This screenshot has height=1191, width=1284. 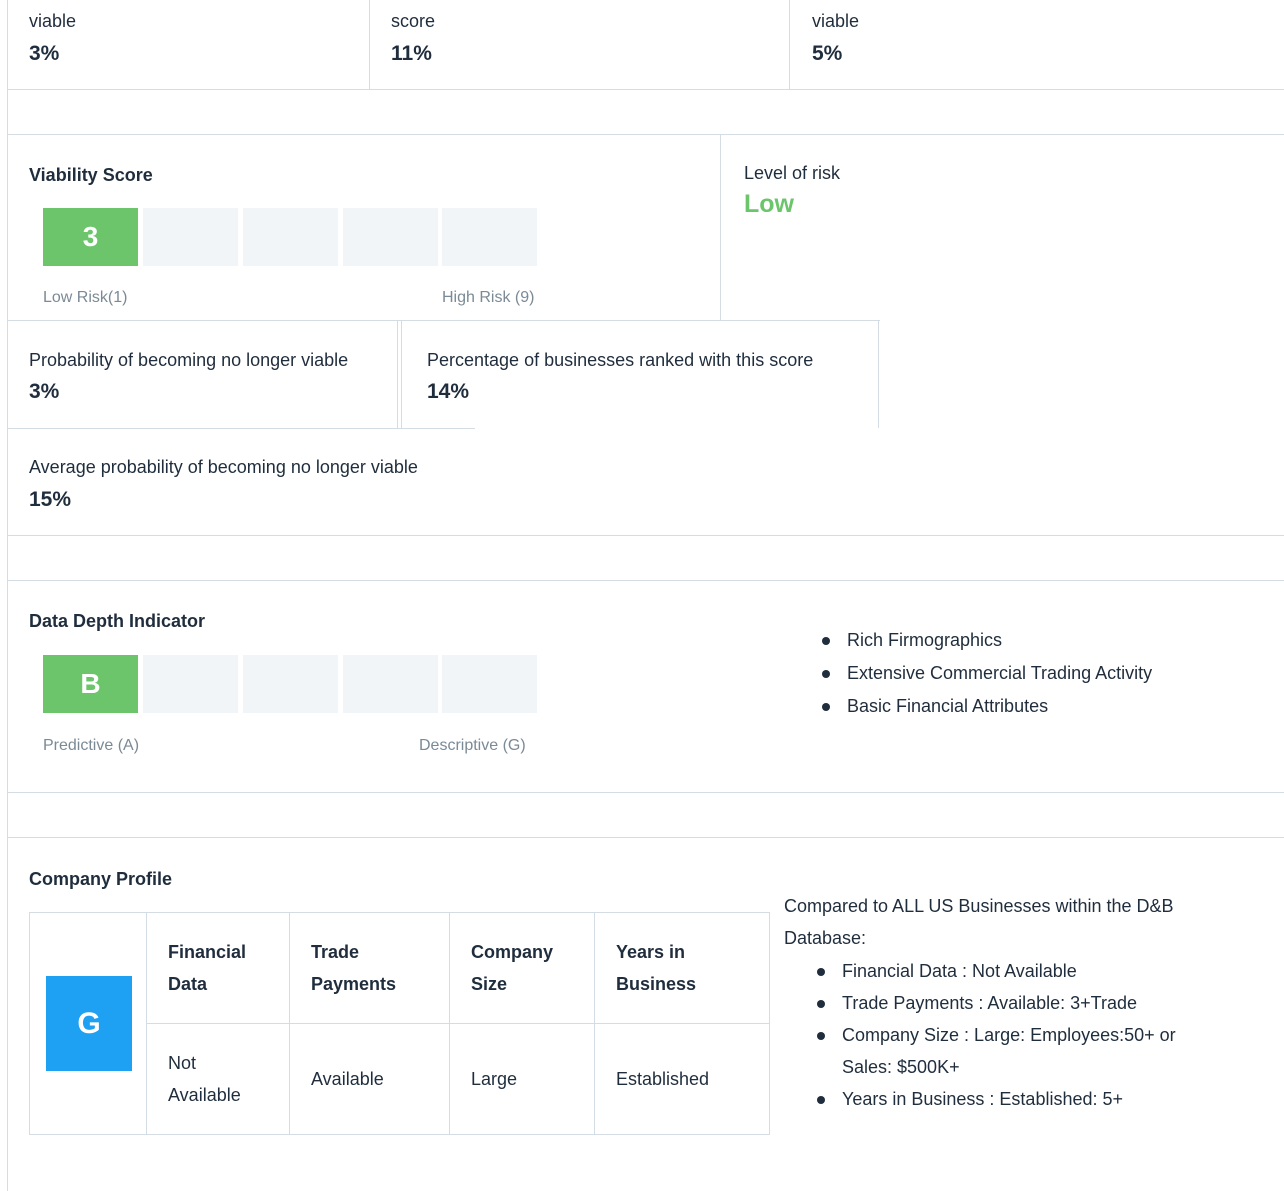 I want to click on depth-low-label: Predictive (A), so click(x=91, y=745).